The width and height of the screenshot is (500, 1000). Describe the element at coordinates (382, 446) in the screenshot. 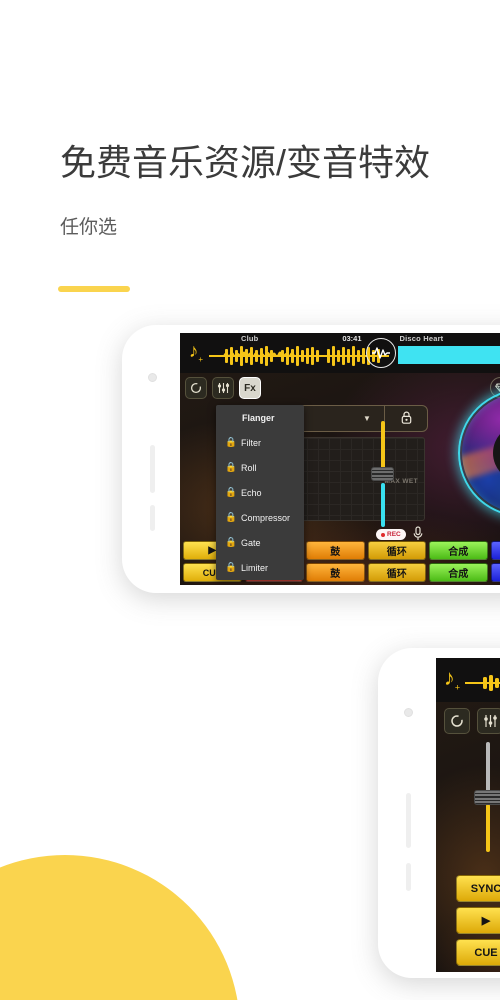

I see `crossfader-rail-top` at that location.